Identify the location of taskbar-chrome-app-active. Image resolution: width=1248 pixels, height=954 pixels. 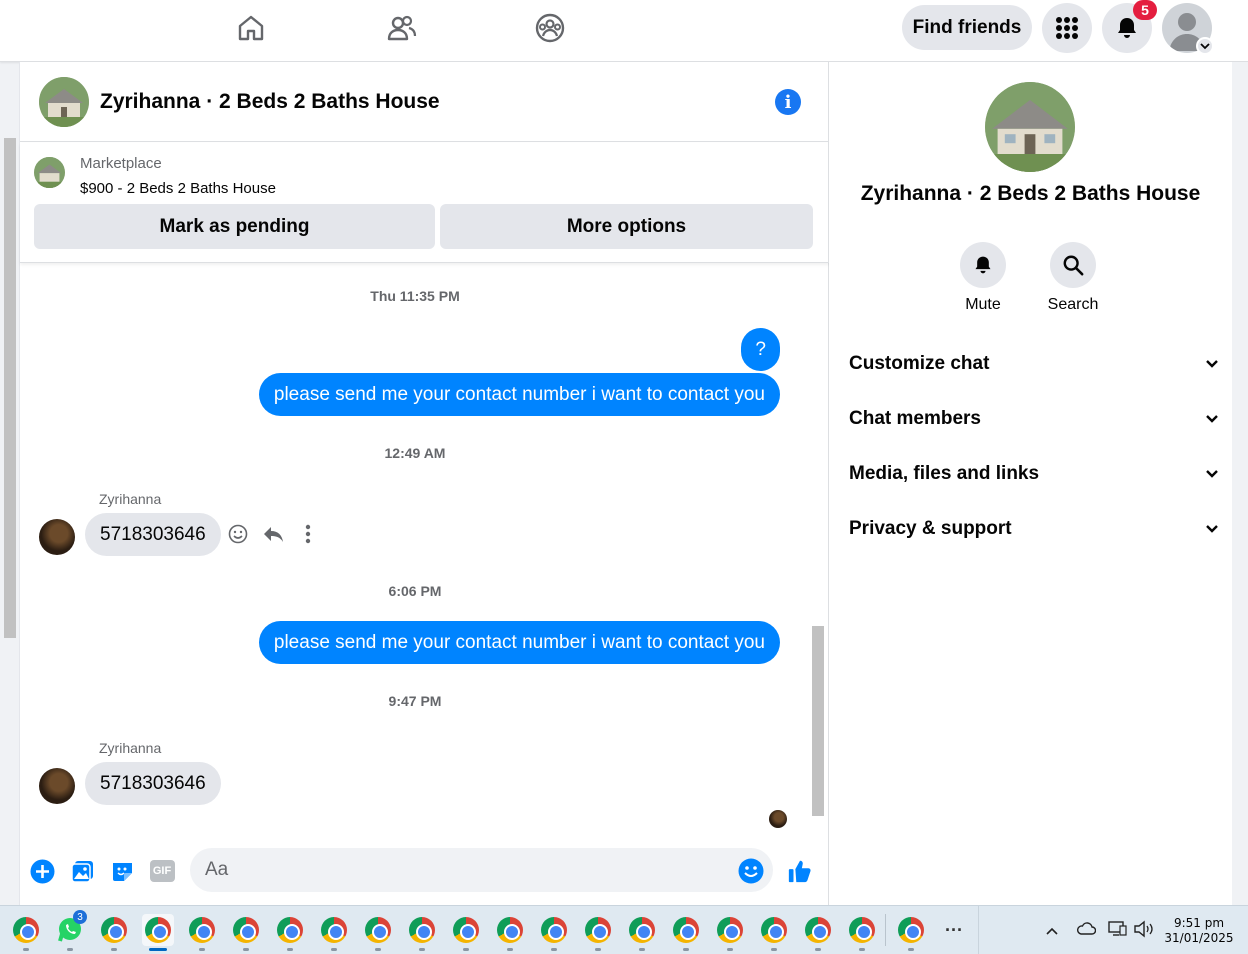
(158, 932).